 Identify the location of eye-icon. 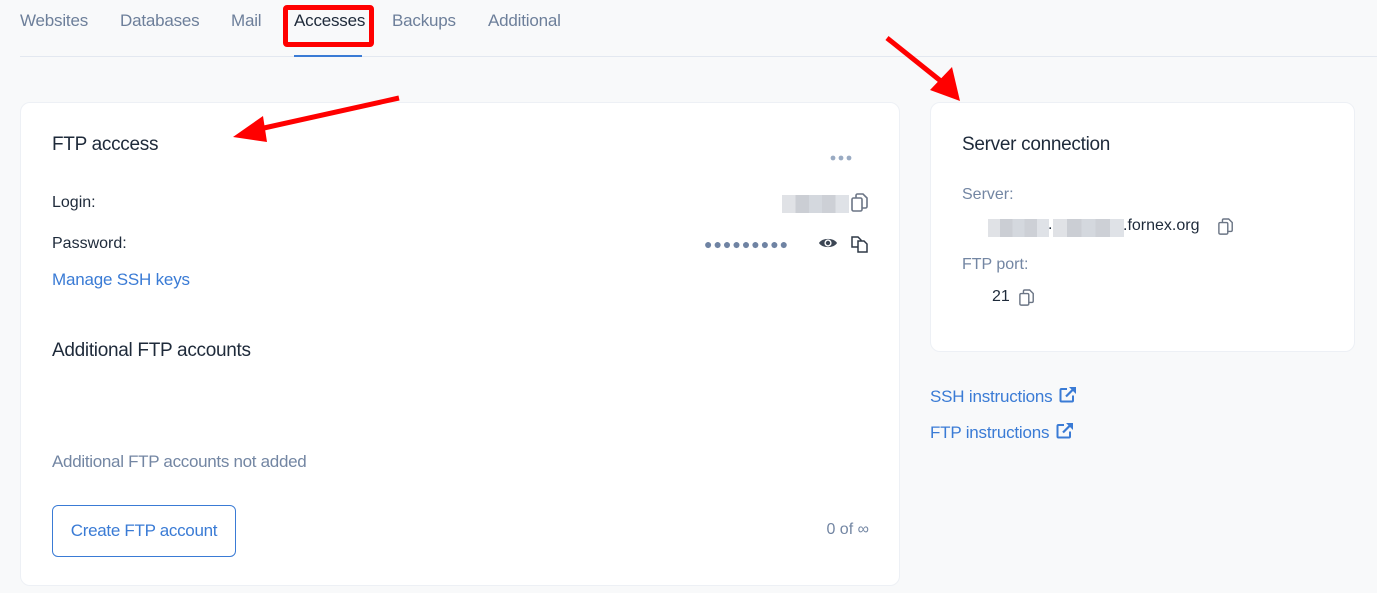
(828, 245).